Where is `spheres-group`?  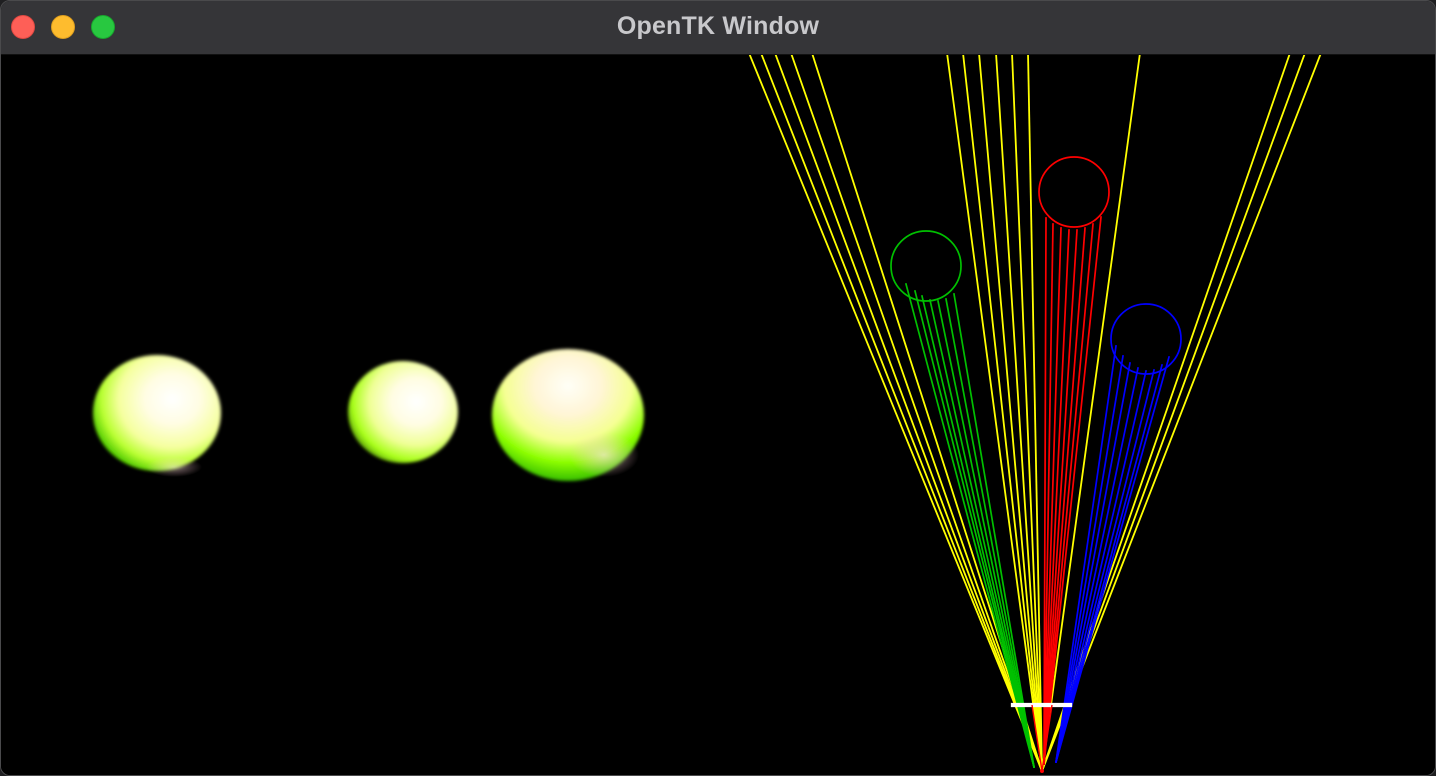
spheres-group is located at coordinates (368, 415).